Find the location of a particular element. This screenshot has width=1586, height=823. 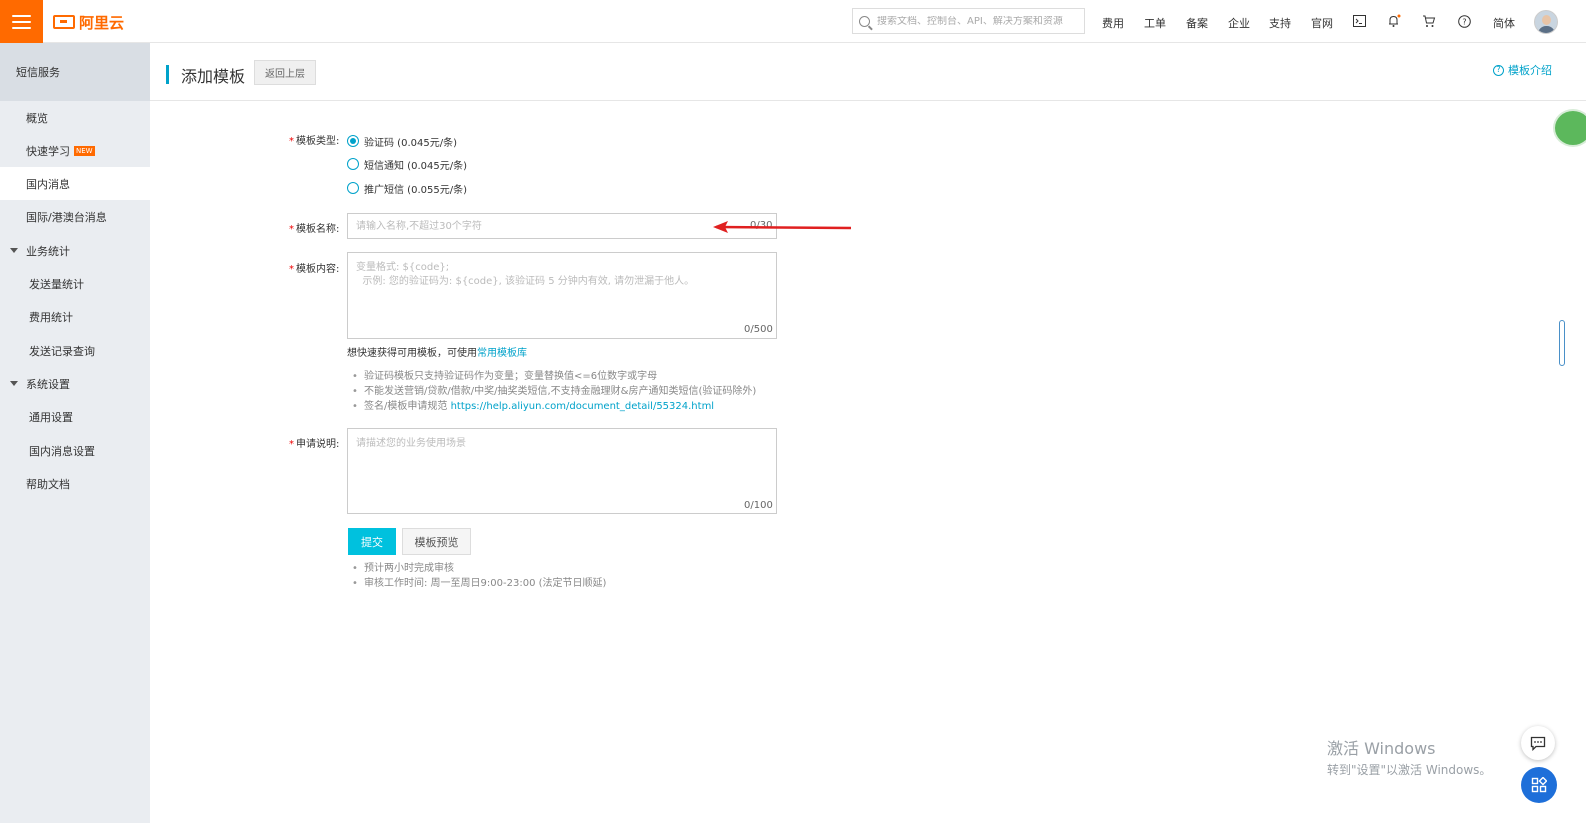

apps-grid-icon is located at coordinates (1539, 785).